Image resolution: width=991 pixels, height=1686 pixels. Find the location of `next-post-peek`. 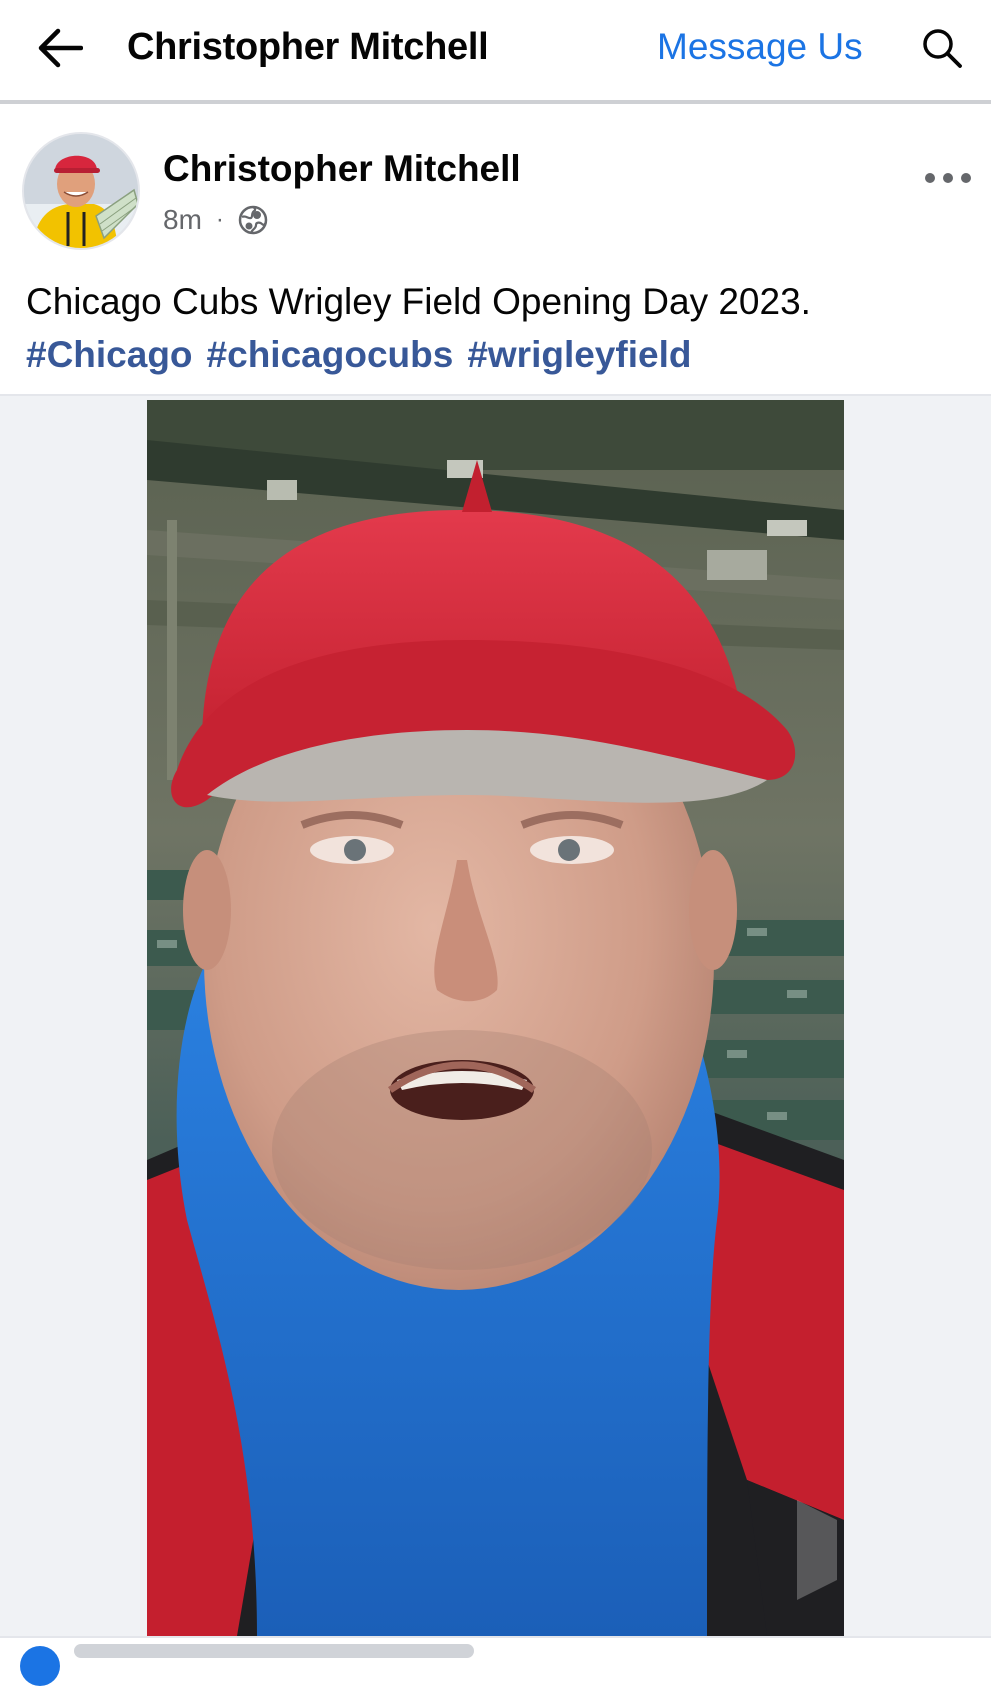

next-post-peek is located at coordinates (495, 1661).